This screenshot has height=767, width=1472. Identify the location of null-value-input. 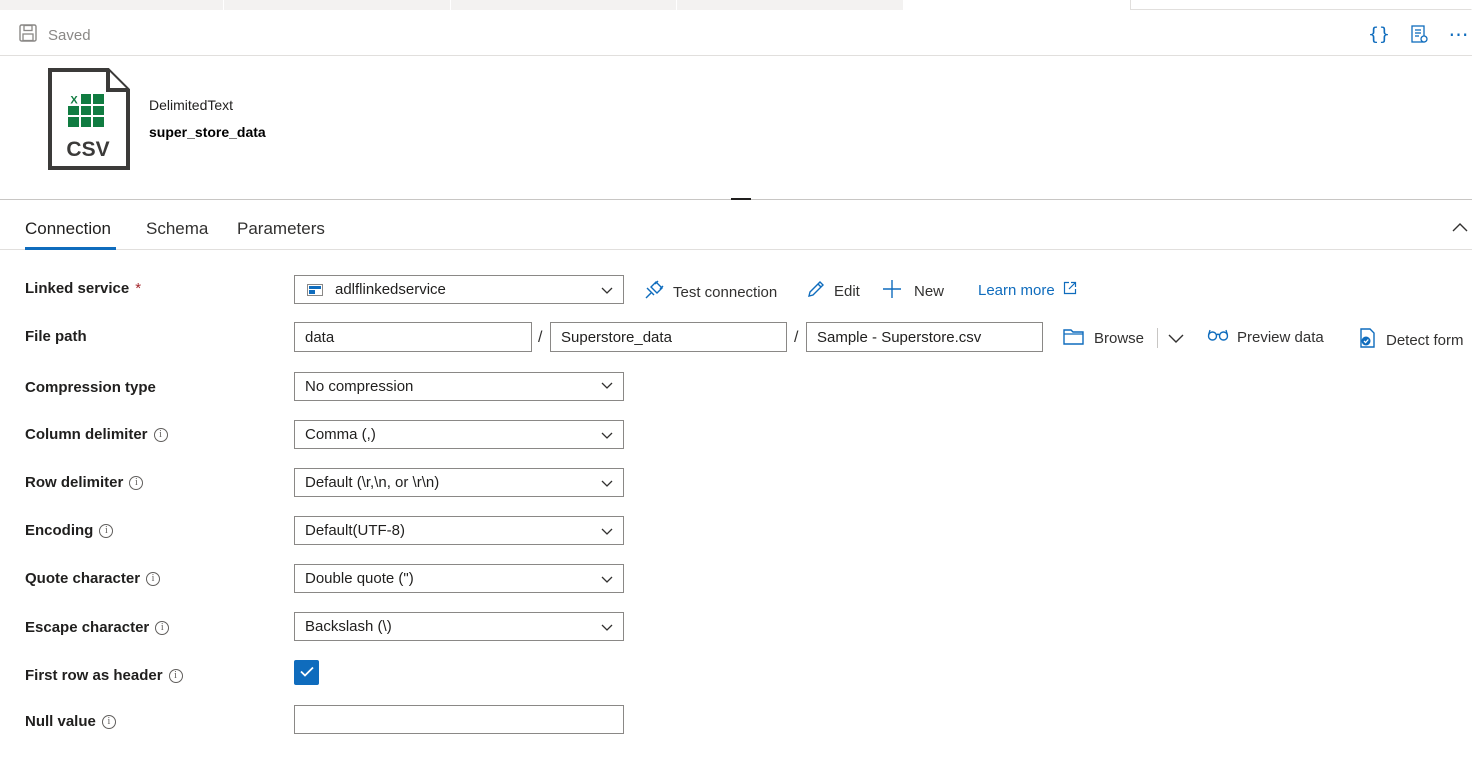
(459, 719).